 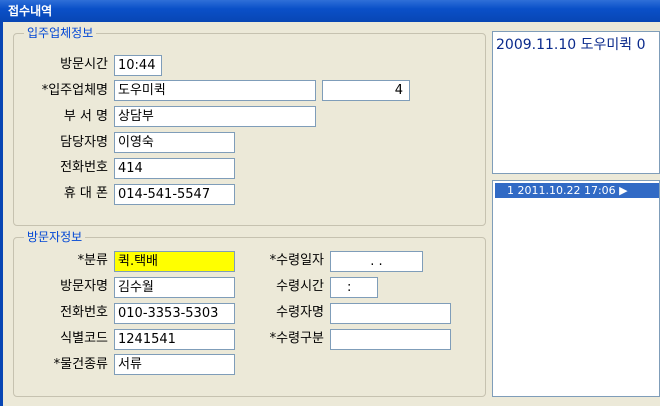 What do you see at coordinates (376, 261) in the screenshot?
I see `receive-date-field: . .` at bounding box center [376, 261].